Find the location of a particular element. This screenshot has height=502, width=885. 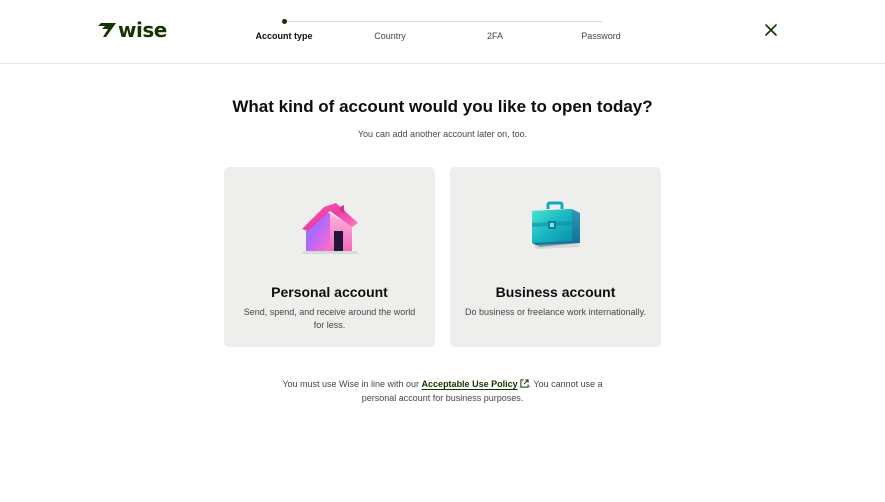

acceptable-use-policy-link: Acceptable Use Policy is located at coordinates (470, 384).